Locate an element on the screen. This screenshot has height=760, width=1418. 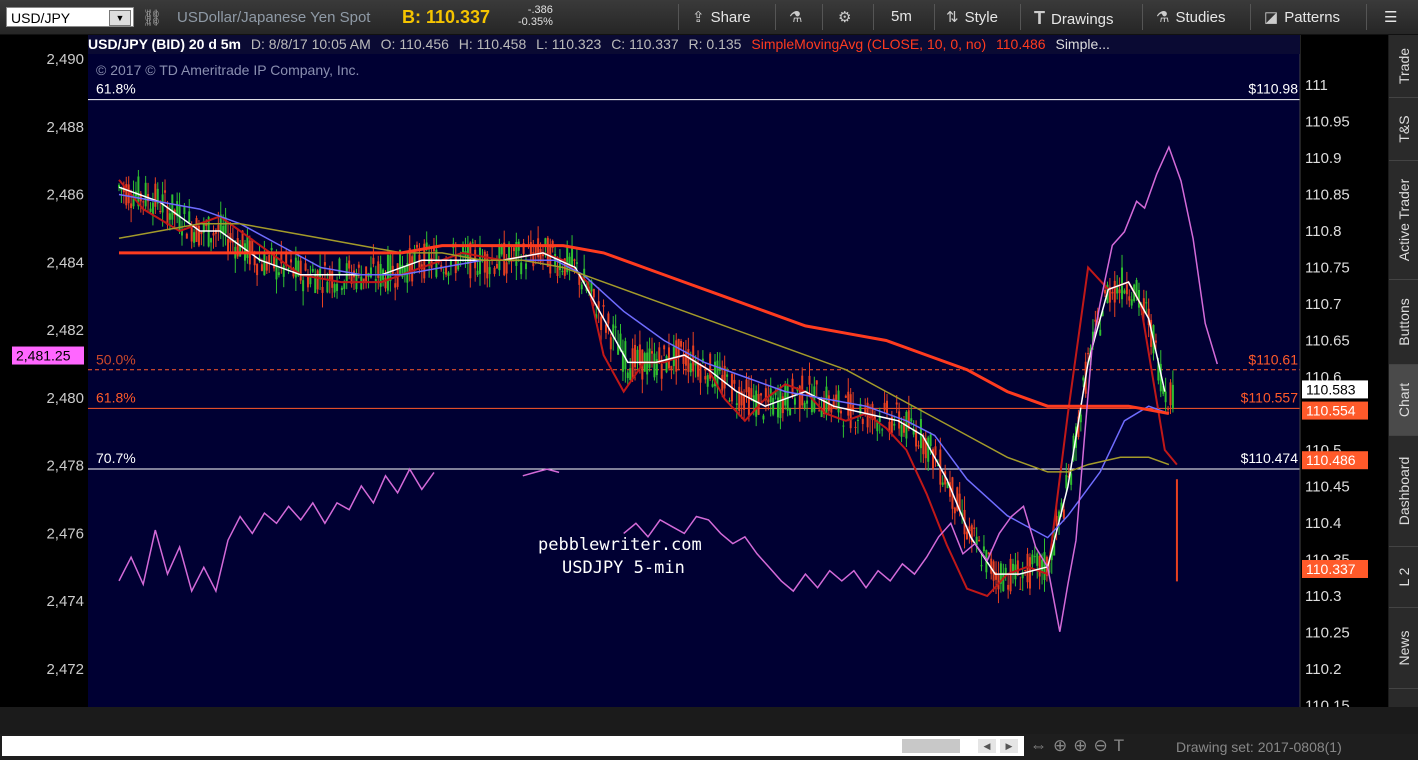
zoom-out-icon: ⊖ is located at coordinates (1104, 745).